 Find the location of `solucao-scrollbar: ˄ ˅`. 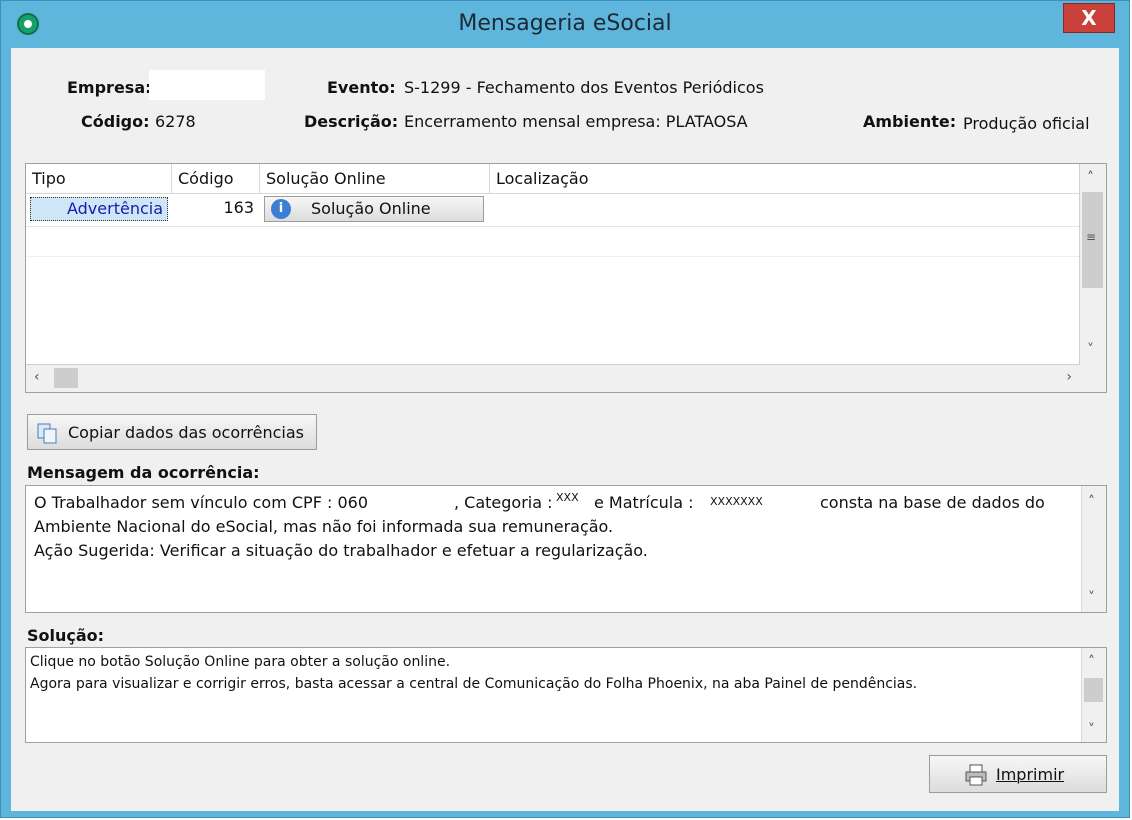

solucao-scrollbar: ˄ ˅ is located at coordinates (1093, 695).